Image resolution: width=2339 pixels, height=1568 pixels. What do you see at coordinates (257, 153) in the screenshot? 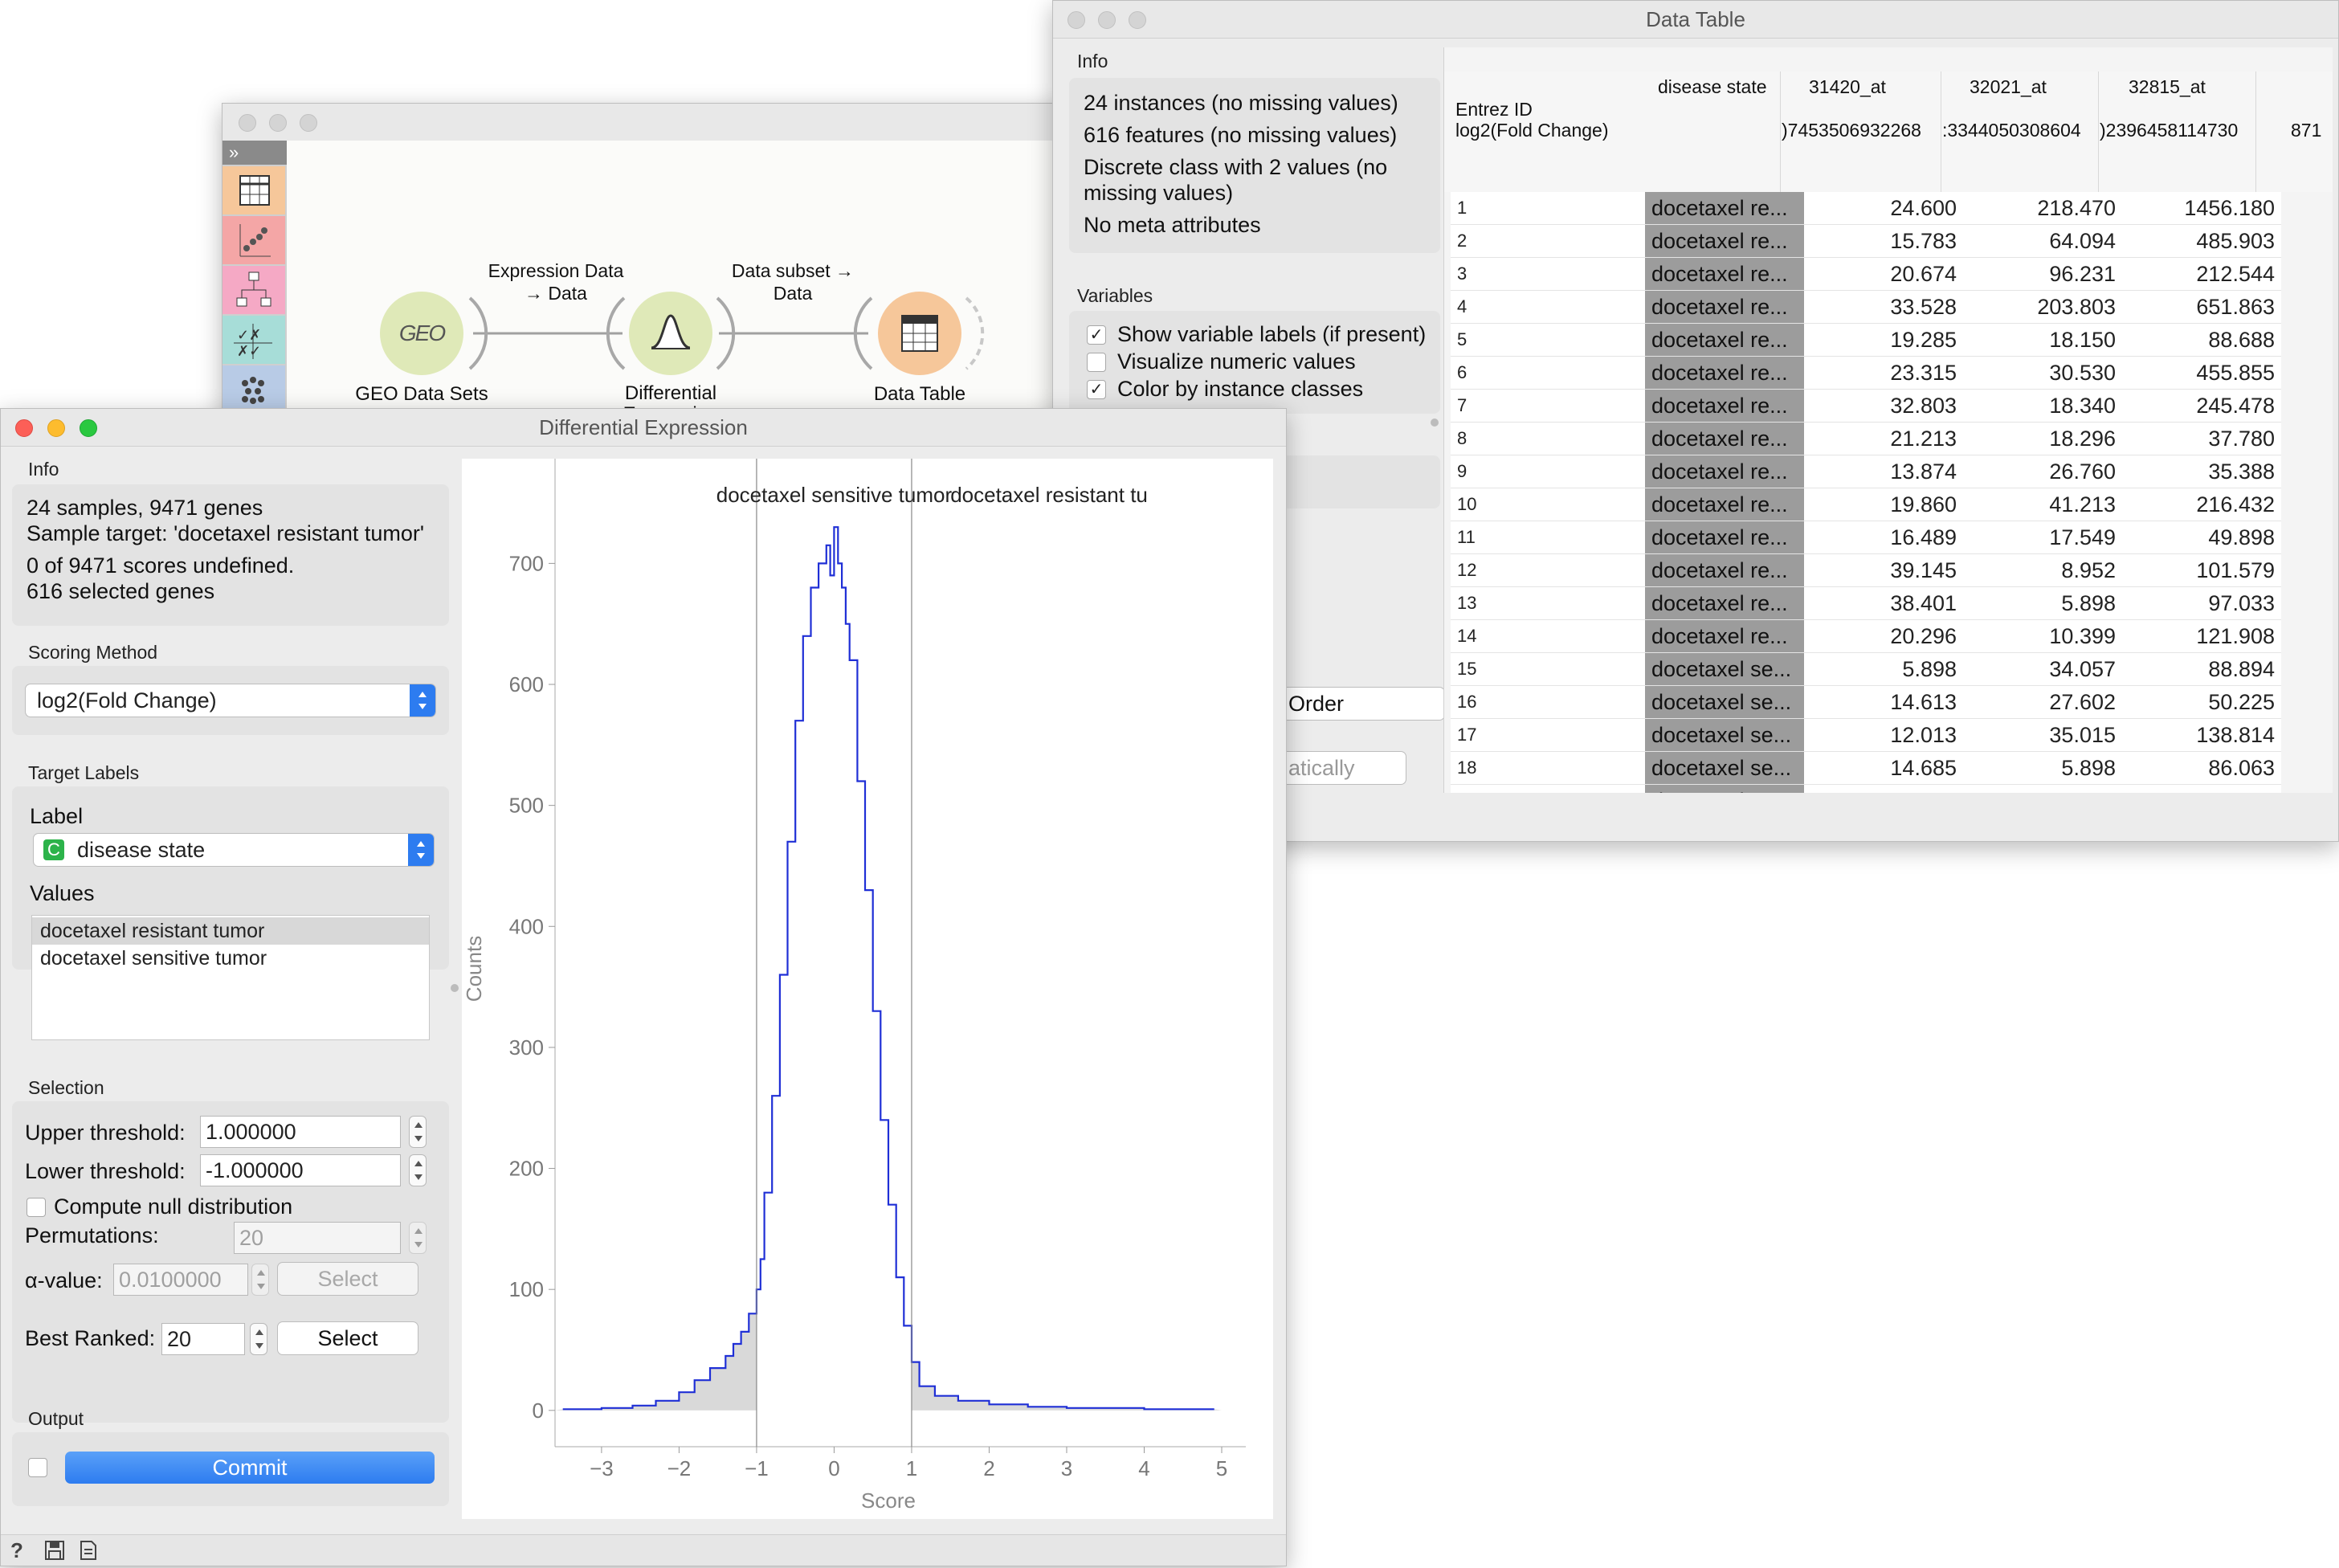
I see `toolbox-collapse-icon: »` at bounding box center [257, 153].